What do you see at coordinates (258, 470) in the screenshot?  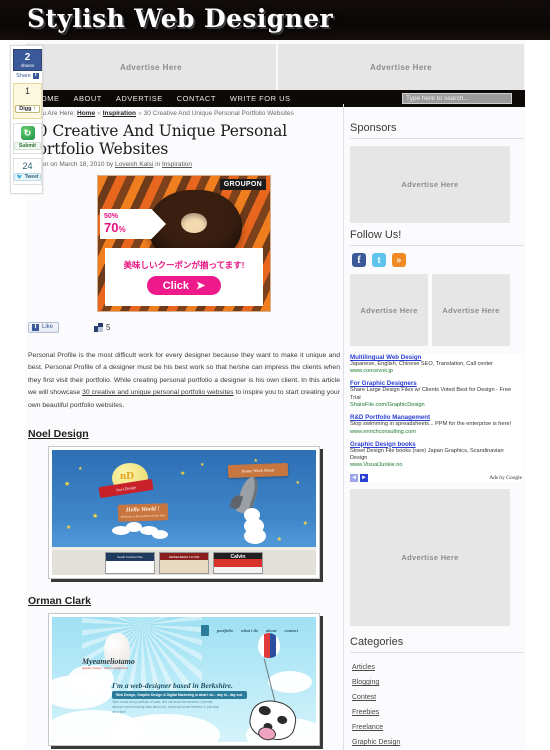 I see `site-menu-board: Home Work About` at bounding box center [258, 470].